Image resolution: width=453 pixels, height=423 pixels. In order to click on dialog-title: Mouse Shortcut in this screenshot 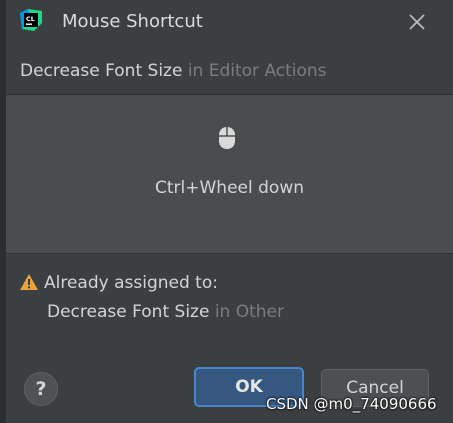, I will do `click(132, 21)`.